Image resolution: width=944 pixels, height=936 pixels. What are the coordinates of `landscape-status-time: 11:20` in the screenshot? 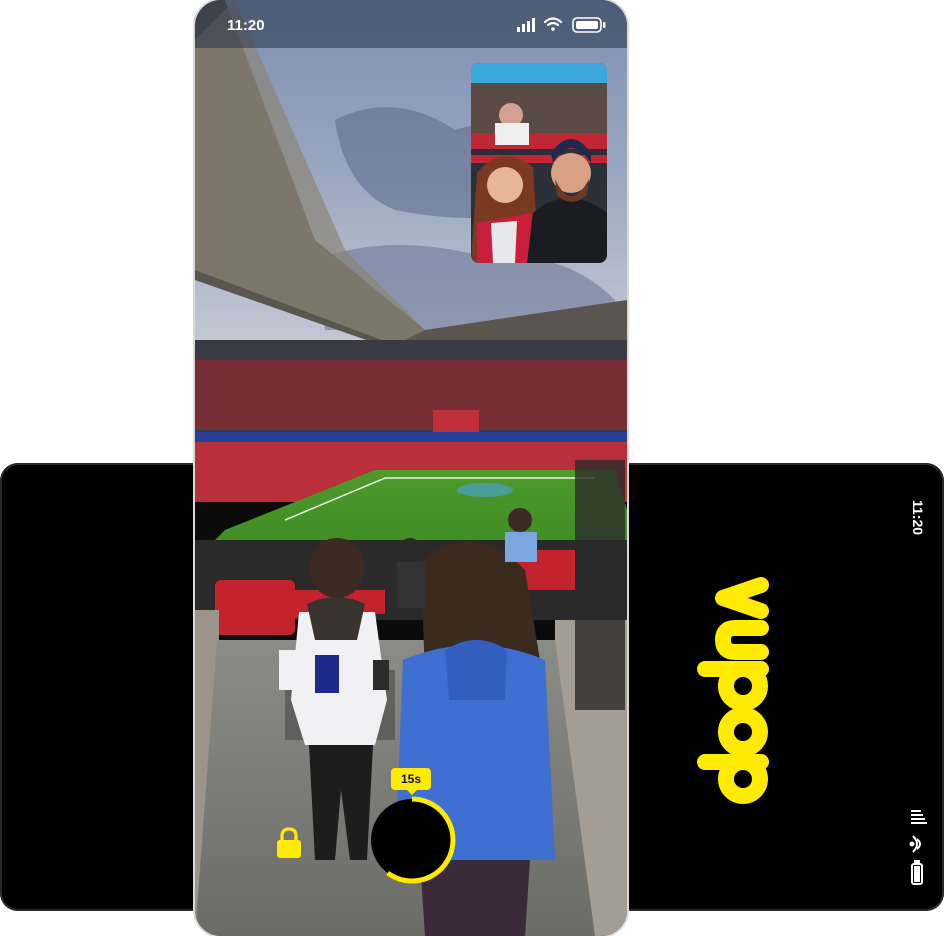 It's located at (918, 518).